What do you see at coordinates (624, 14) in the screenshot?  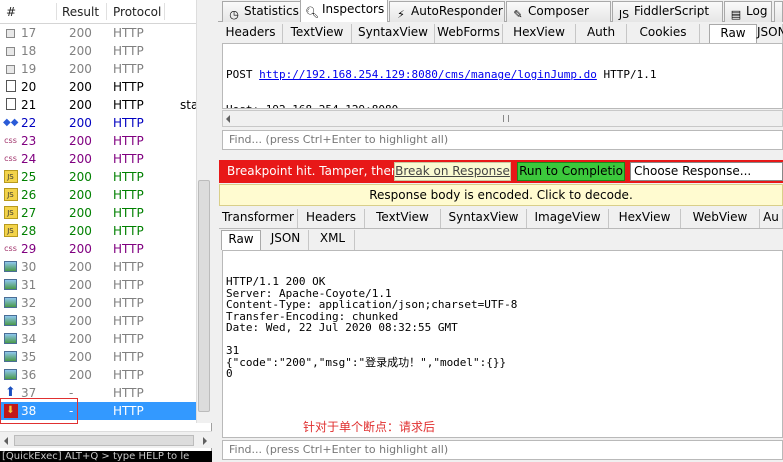 I see `script-icon: JS` at bounding box center [624, 14].